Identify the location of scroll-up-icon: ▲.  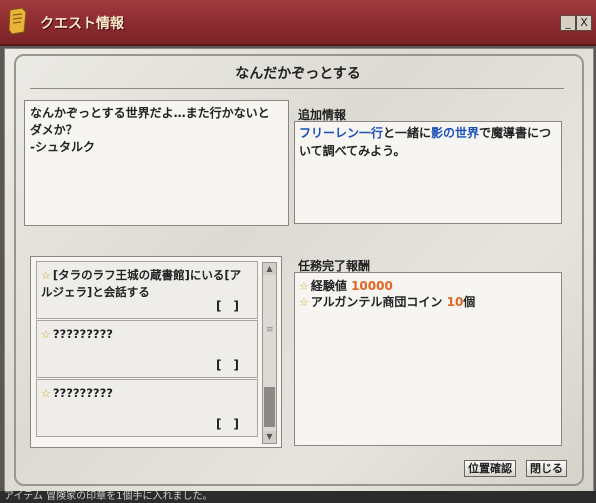
(269, 269).